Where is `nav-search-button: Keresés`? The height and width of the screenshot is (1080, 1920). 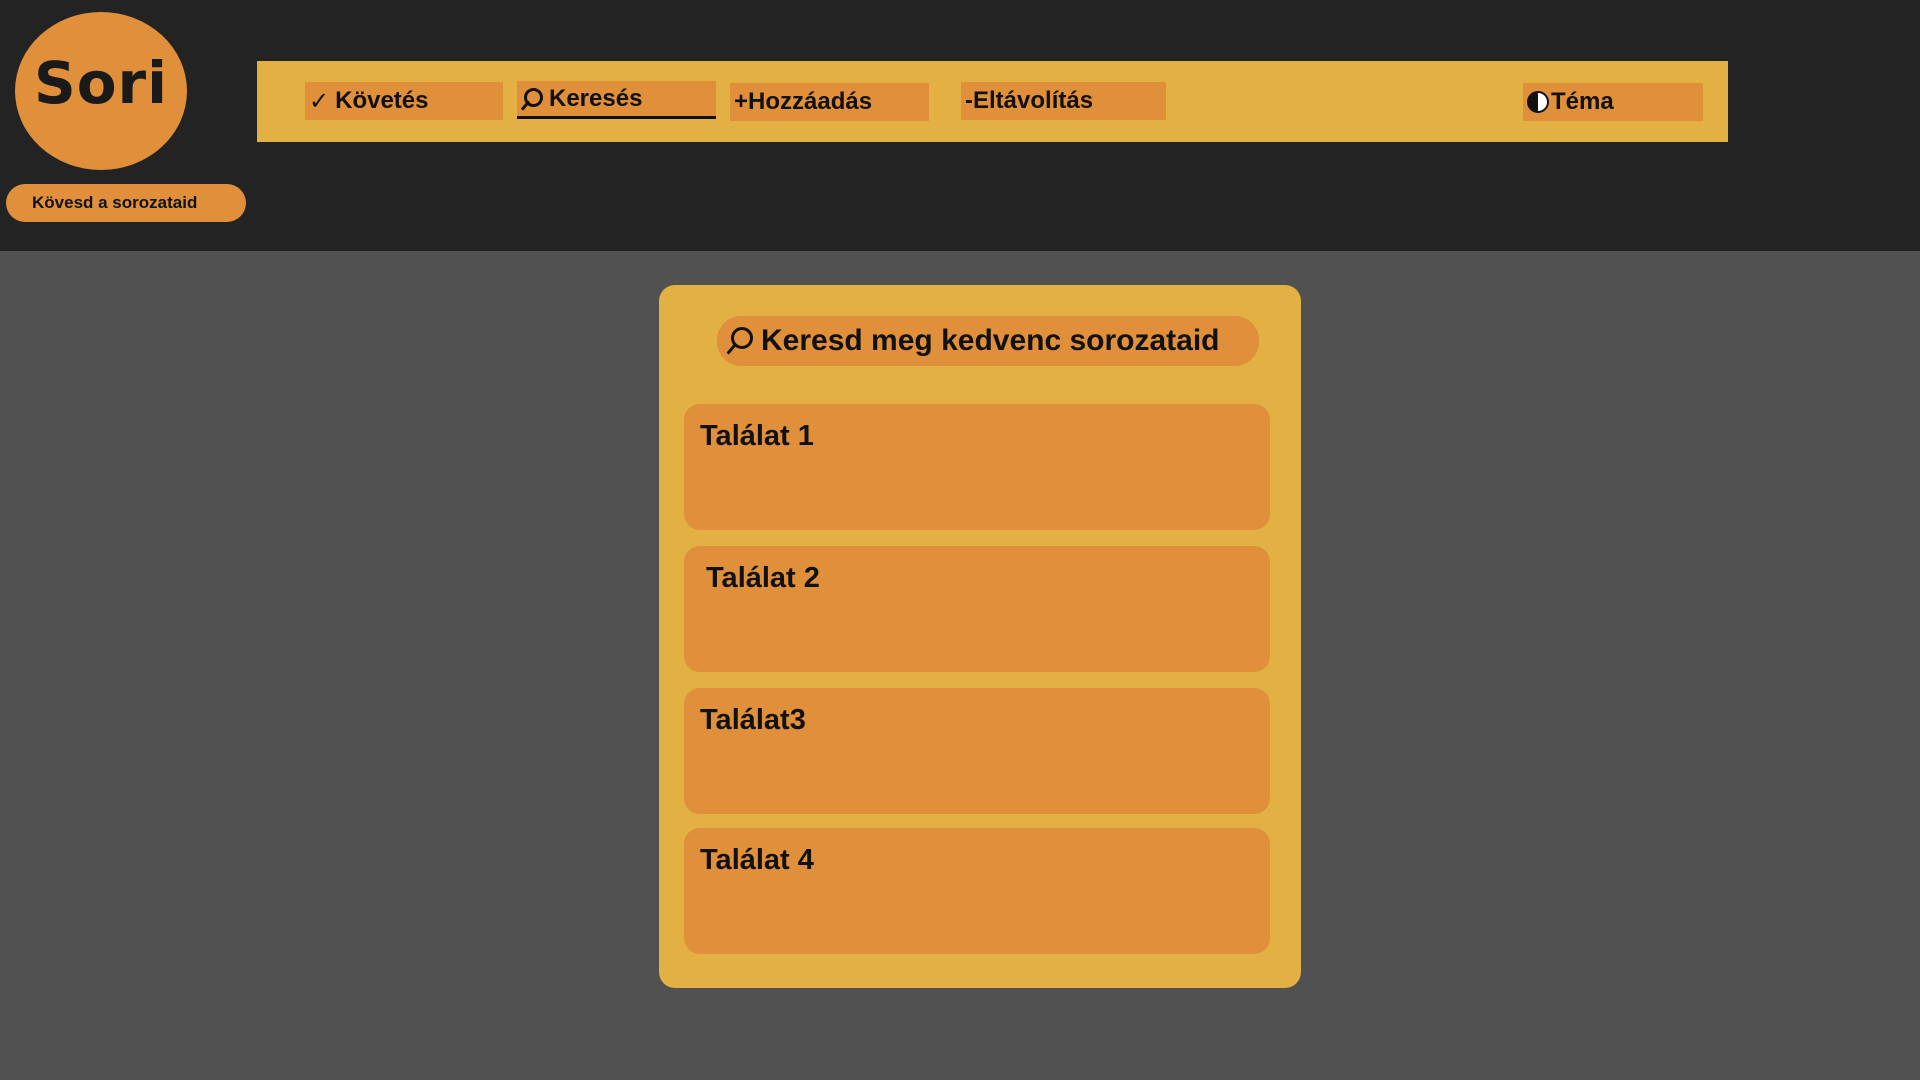
nav-search-button: Keresés is located at coordinates (616, 100).